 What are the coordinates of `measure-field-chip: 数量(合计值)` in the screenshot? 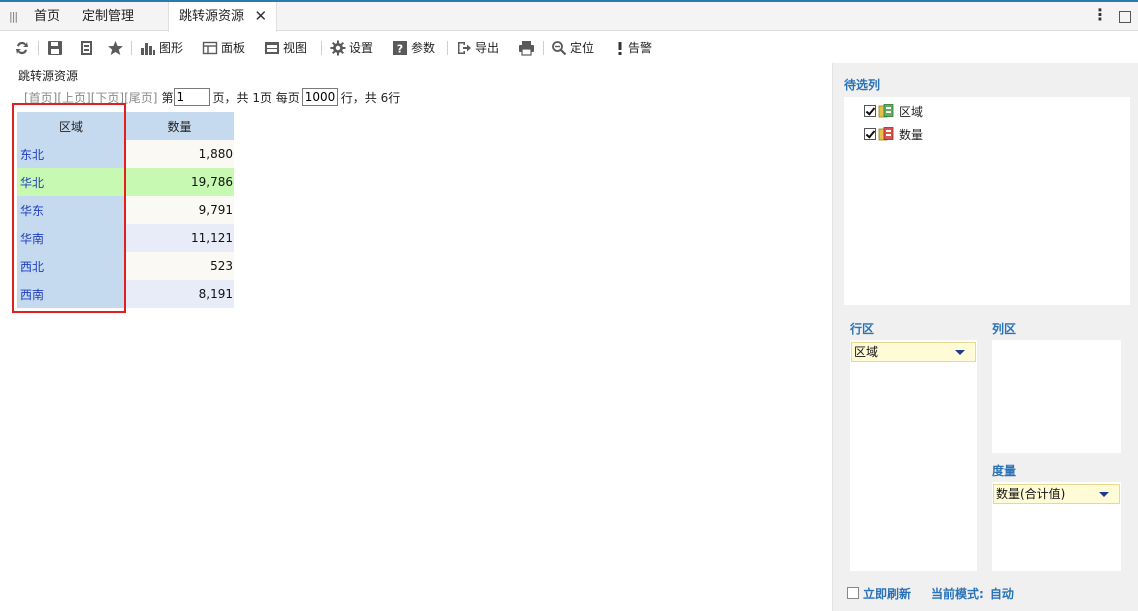 It's located at (1056, 494).